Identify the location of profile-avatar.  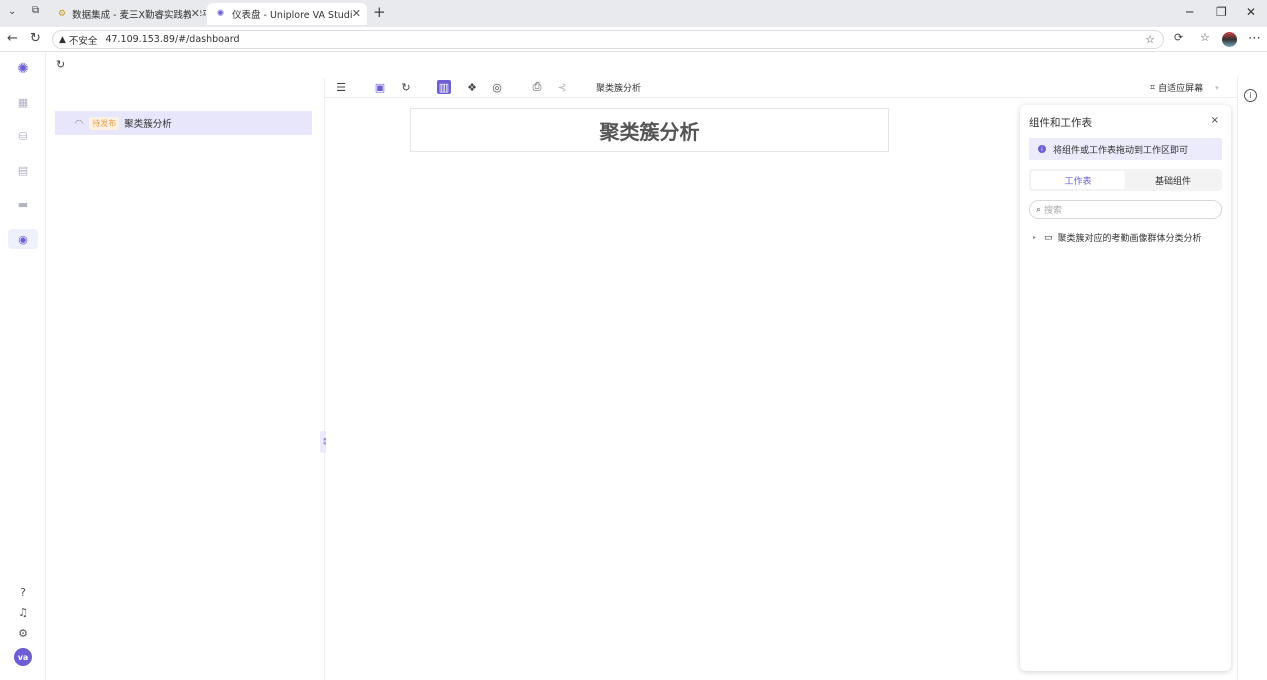
(1229, 39).